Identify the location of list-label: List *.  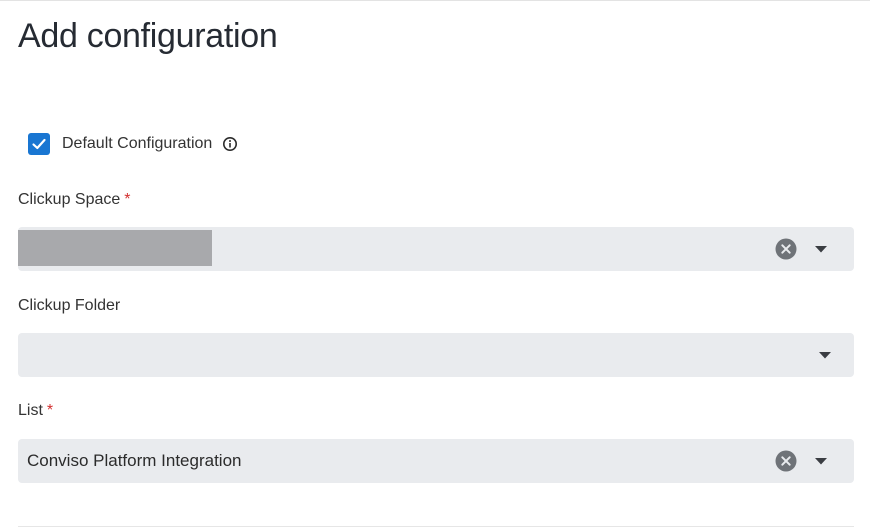
(35, 411).